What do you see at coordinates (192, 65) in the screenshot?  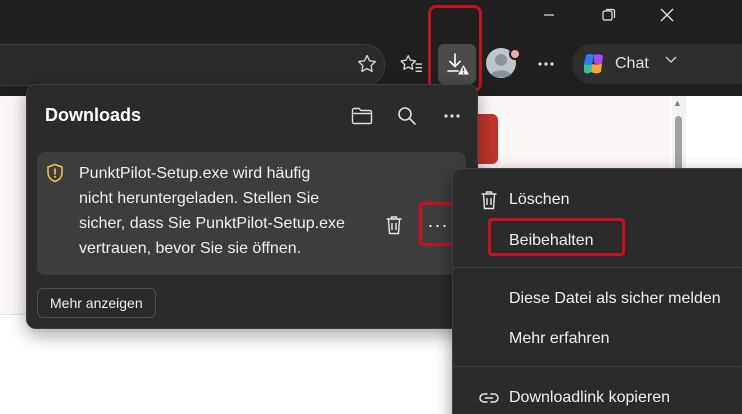 I see `address-bar` at bounding box center [192, 65].